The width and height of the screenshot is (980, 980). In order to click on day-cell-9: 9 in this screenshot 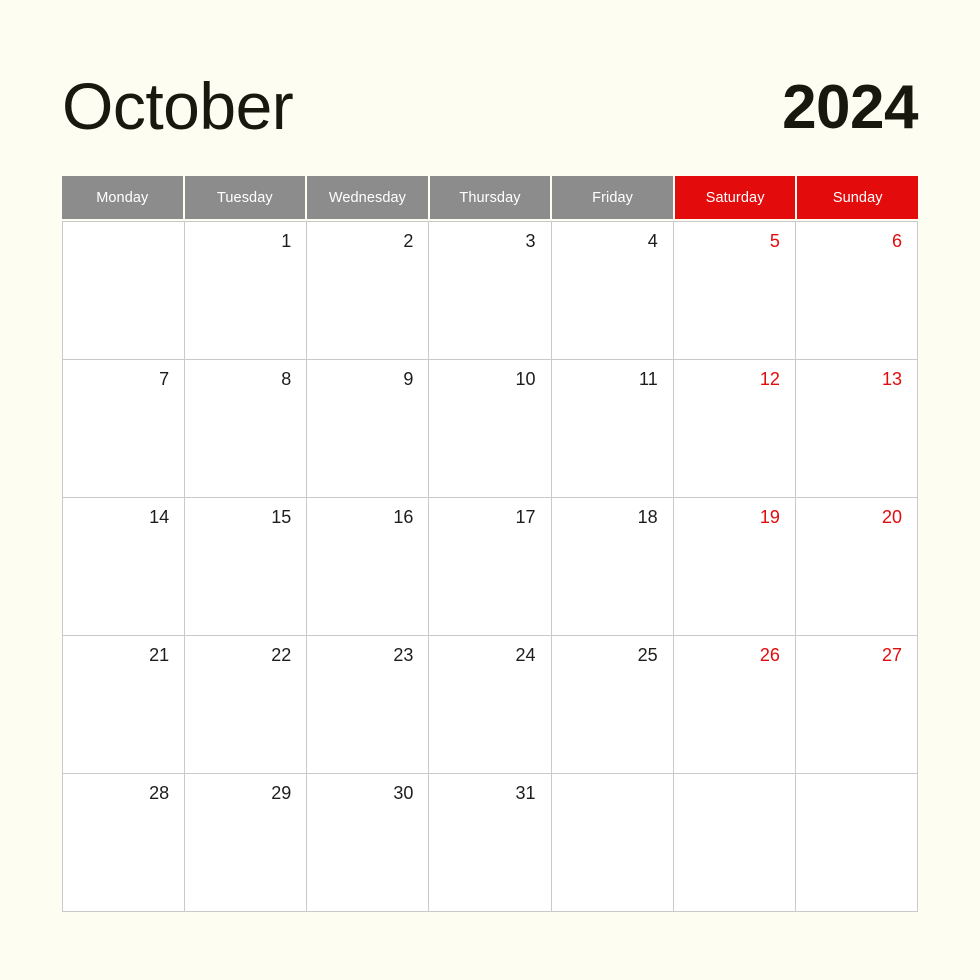, I will do `click(368, 429)`.